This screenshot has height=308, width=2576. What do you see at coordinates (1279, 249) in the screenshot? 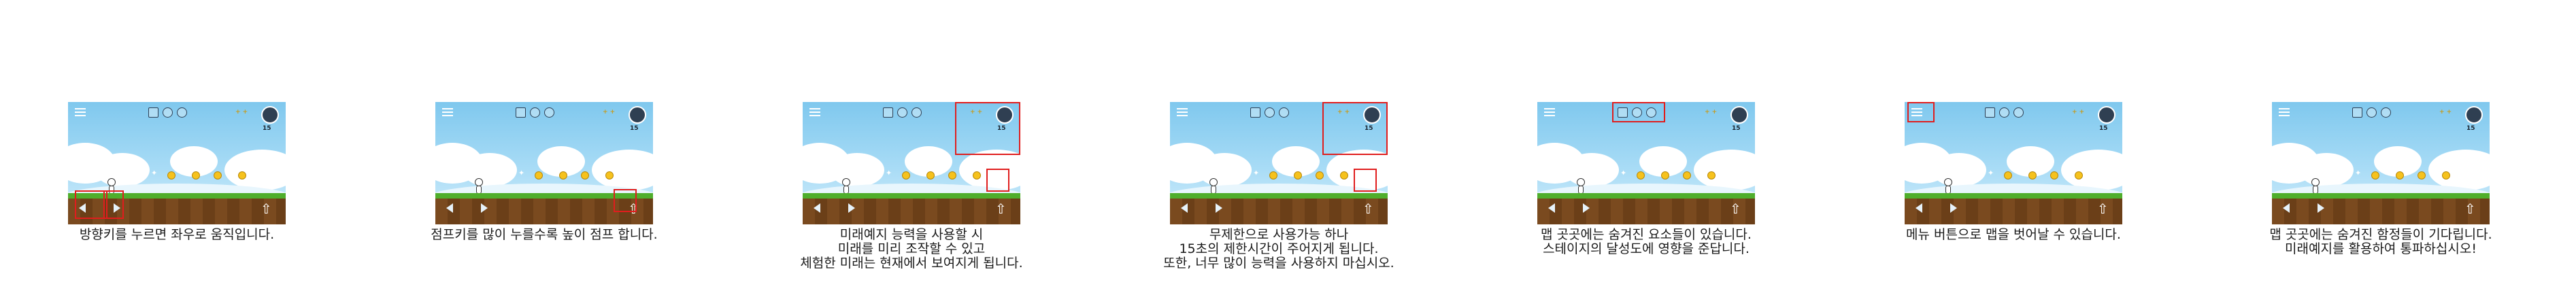
I see `caption-line: 15초의 제한시간이 주어지게 됩니다.` at bounding box center [1279, 249].